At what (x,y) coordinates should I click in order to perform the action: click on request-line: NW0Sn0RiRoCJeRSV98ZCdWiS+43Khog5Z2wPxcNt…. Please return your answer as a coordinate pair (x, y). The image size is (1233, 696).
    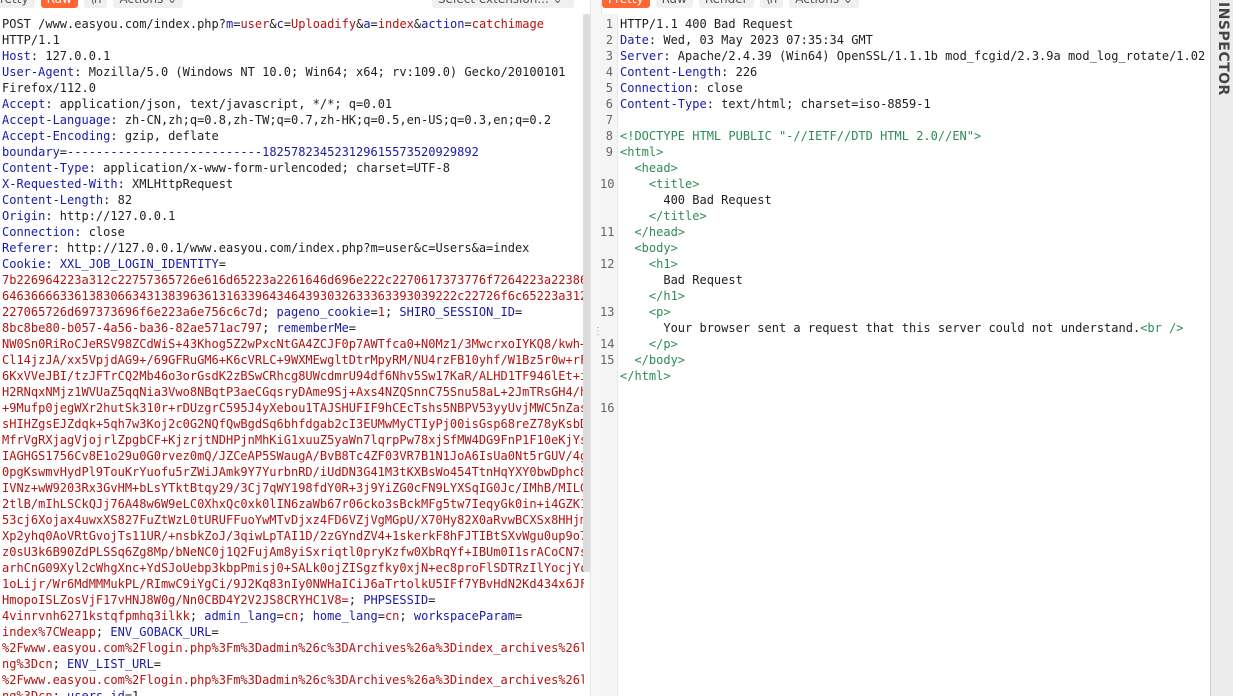
    Looking at the image, I should click on (293, 344).